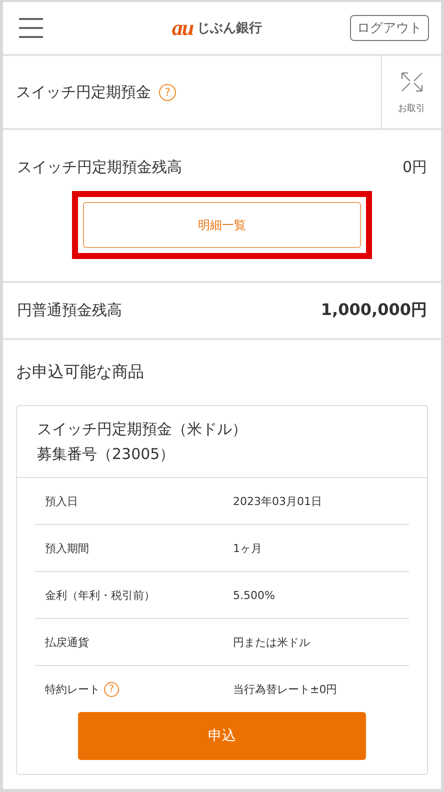 This screenshot has width=444, height=792. I want to click on detail-value: 2023年03月01日, so click(277, 501).